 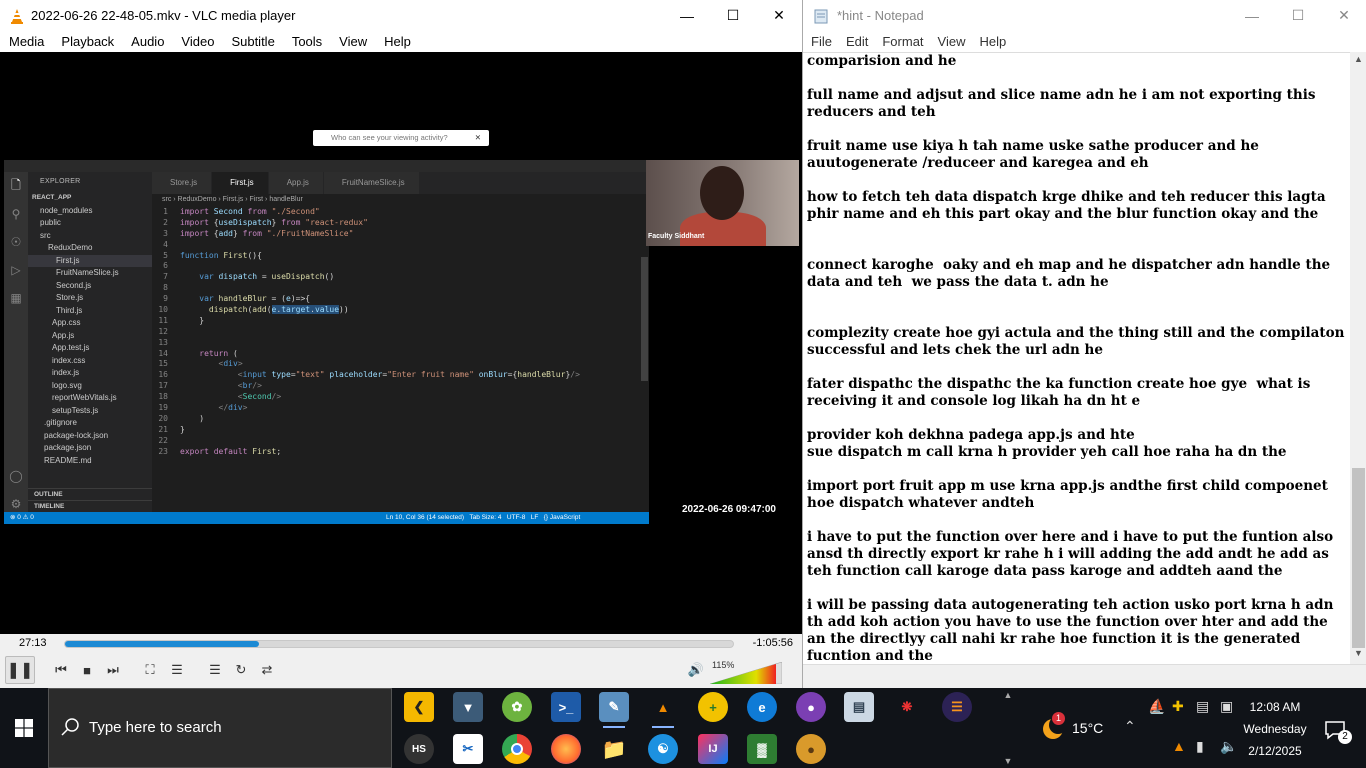 What do you see at coordinates (33, 643) in the screenshot?
I see `elapsed-time: 27:13` at bounding box center [33, 643].